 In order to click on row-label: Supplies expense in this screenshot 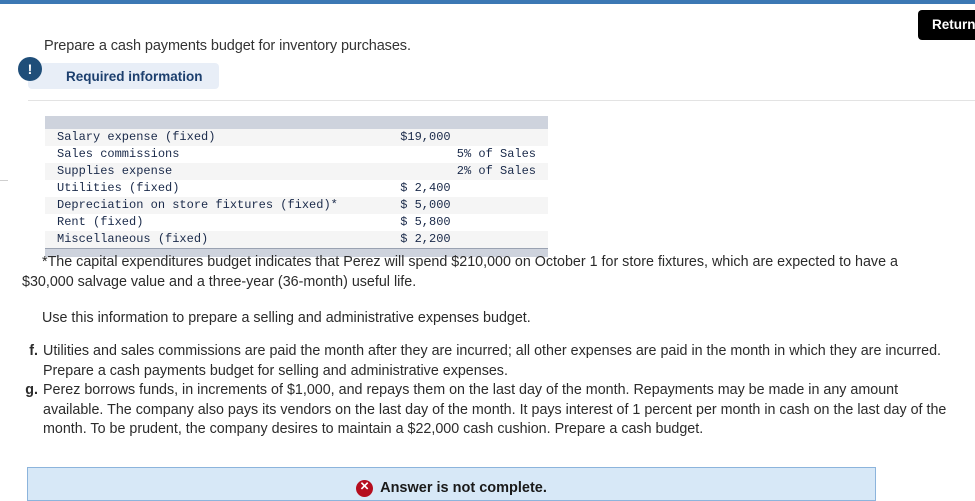, I will do `click(219, 171)`.